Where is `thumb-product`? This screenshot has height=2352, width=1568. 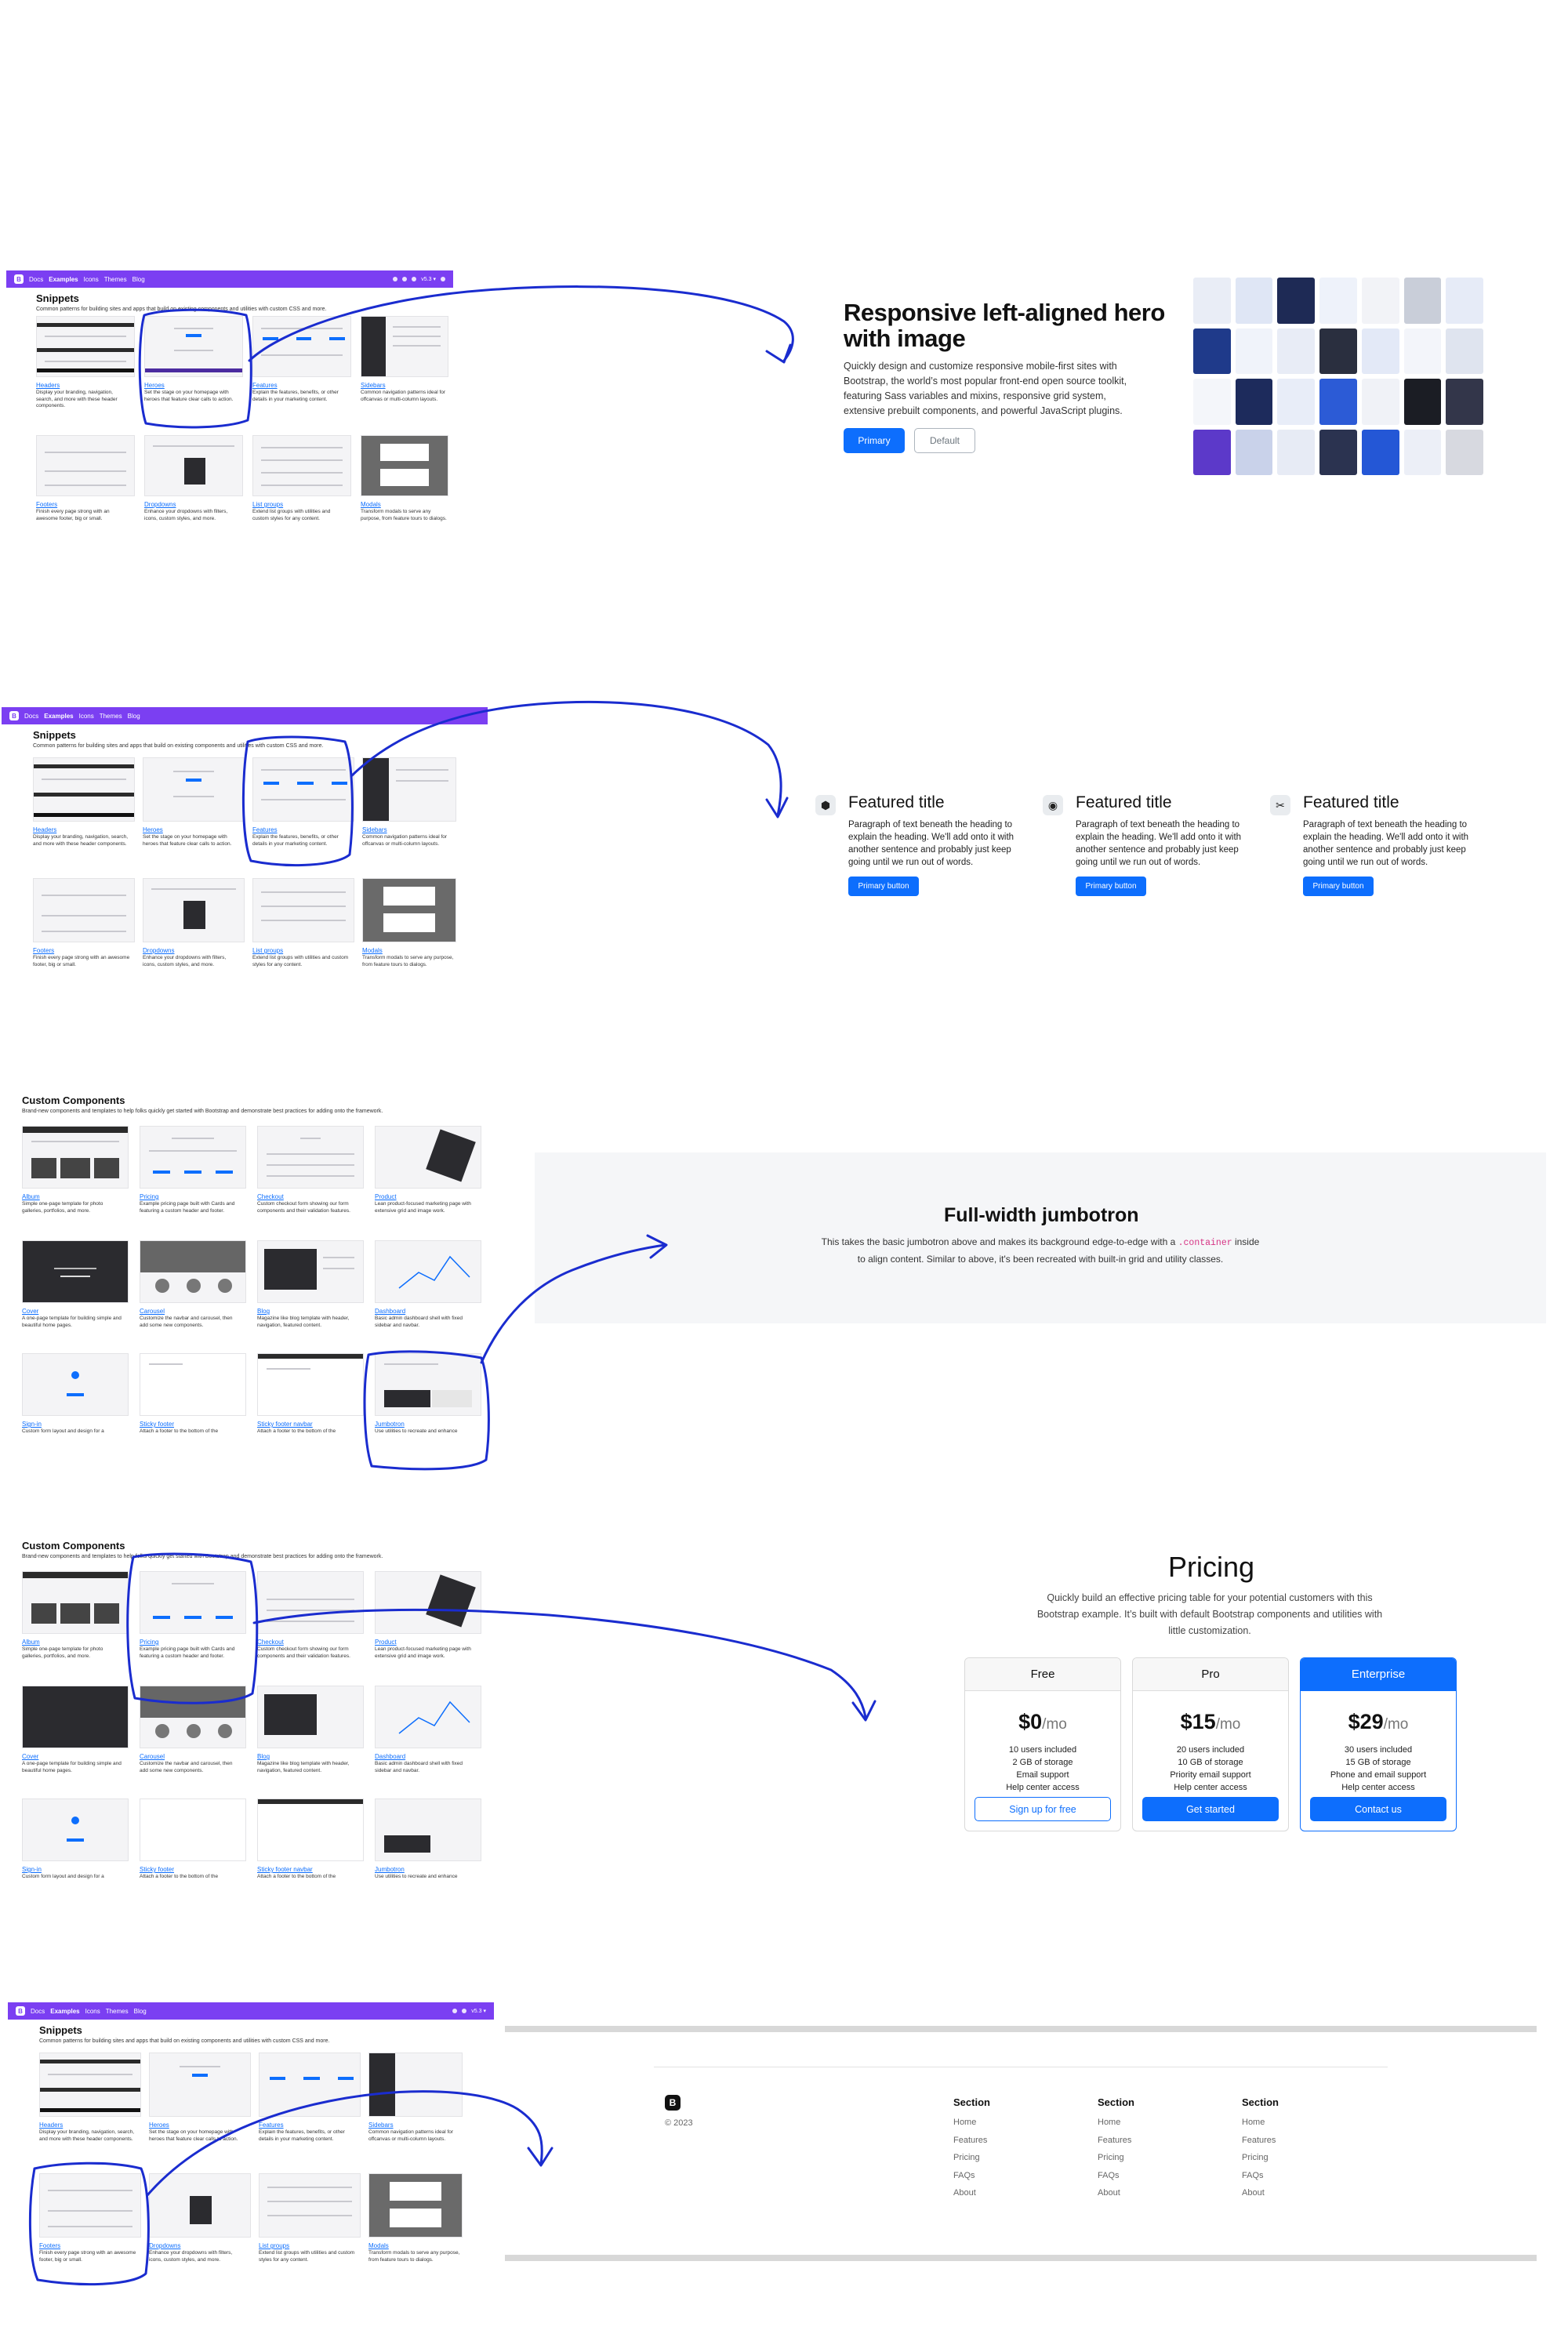
thumb-product is located at coordinates (428, 1602).